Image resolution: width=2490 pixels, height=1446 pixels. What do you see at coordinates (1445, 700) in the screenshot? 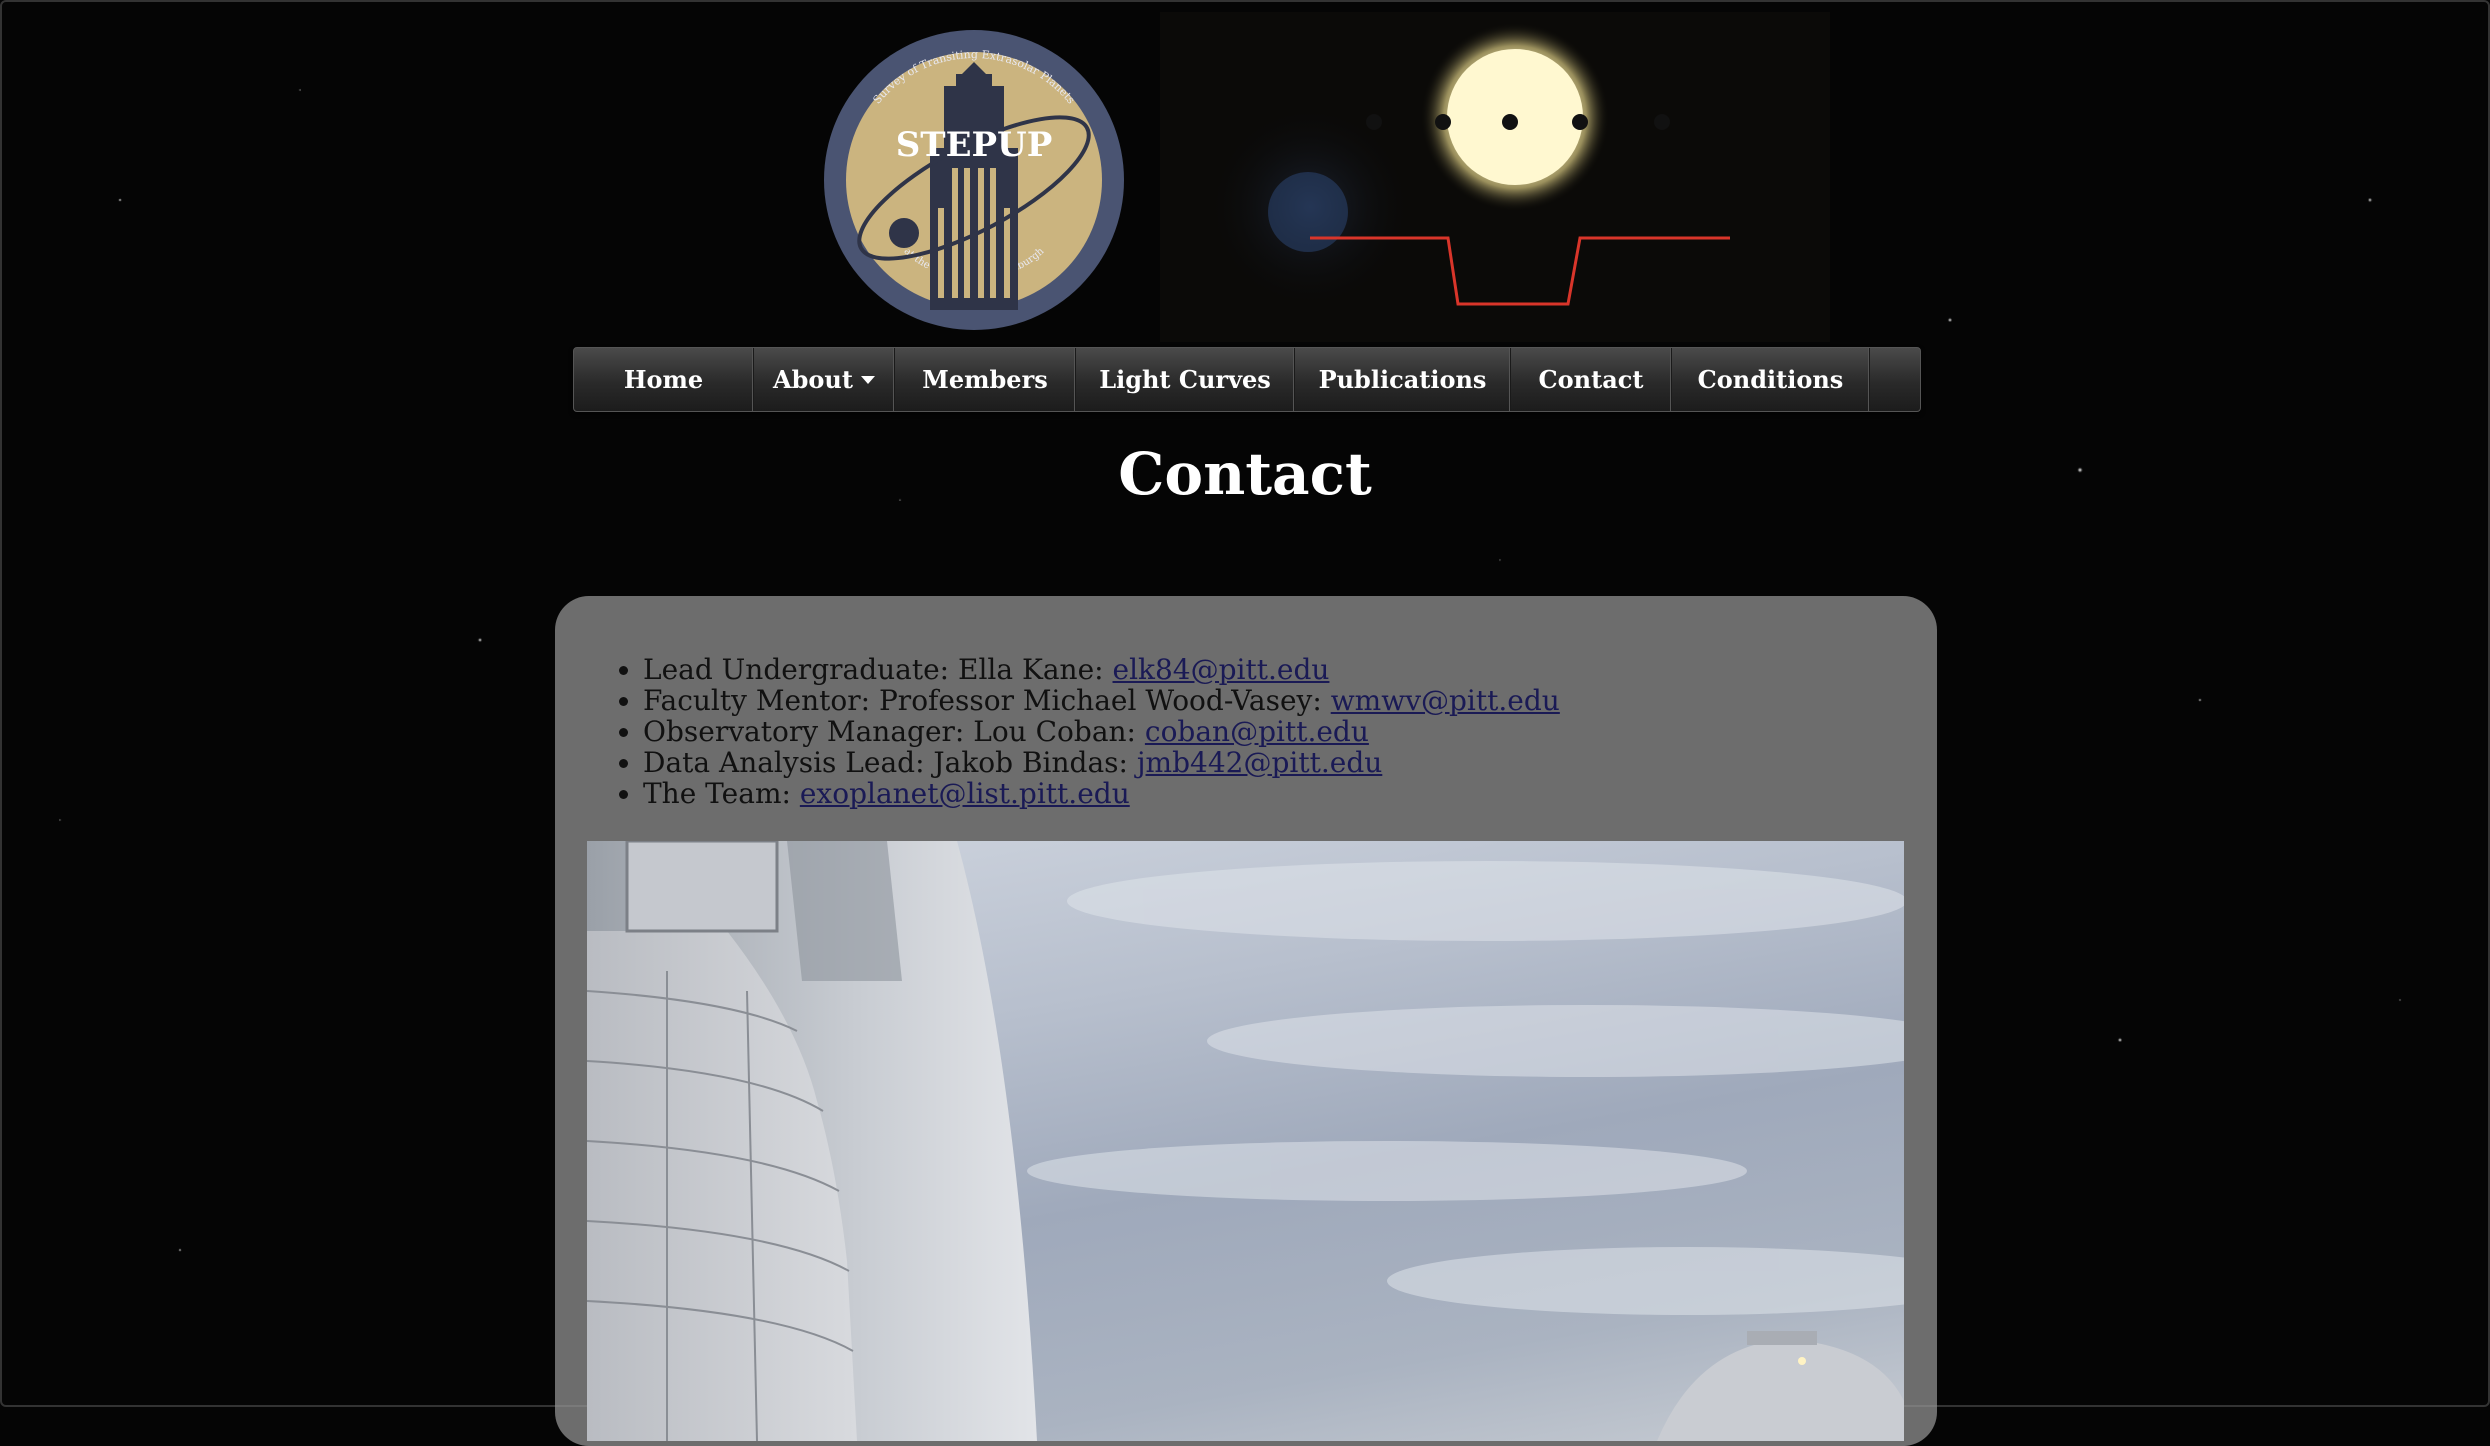
I see `email-link: wmwv@pitt.edu` at bounding box center [1445, 700].